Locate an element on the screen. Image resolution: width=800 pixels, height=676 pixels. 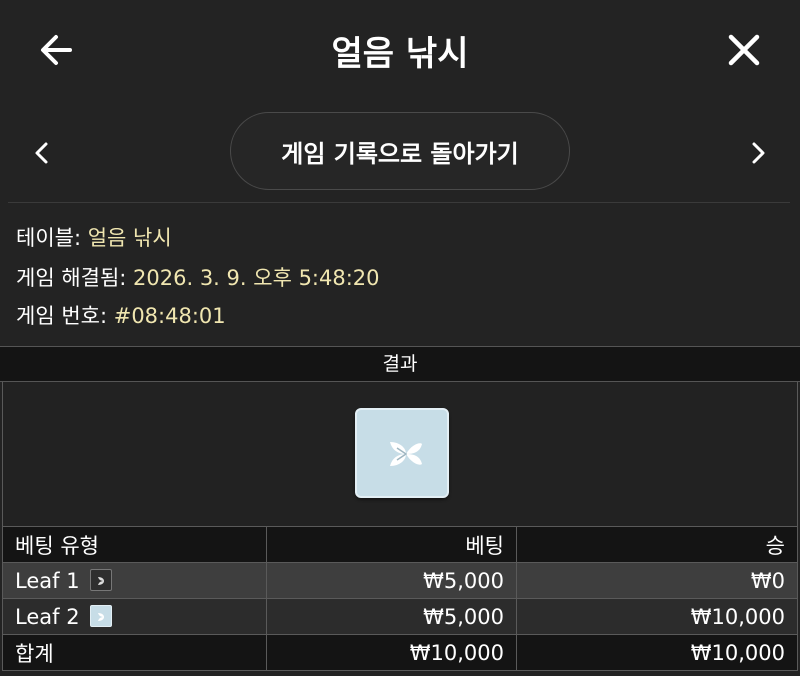
bet-type-label: Leaf 1 is located at coordinates (47, 580).